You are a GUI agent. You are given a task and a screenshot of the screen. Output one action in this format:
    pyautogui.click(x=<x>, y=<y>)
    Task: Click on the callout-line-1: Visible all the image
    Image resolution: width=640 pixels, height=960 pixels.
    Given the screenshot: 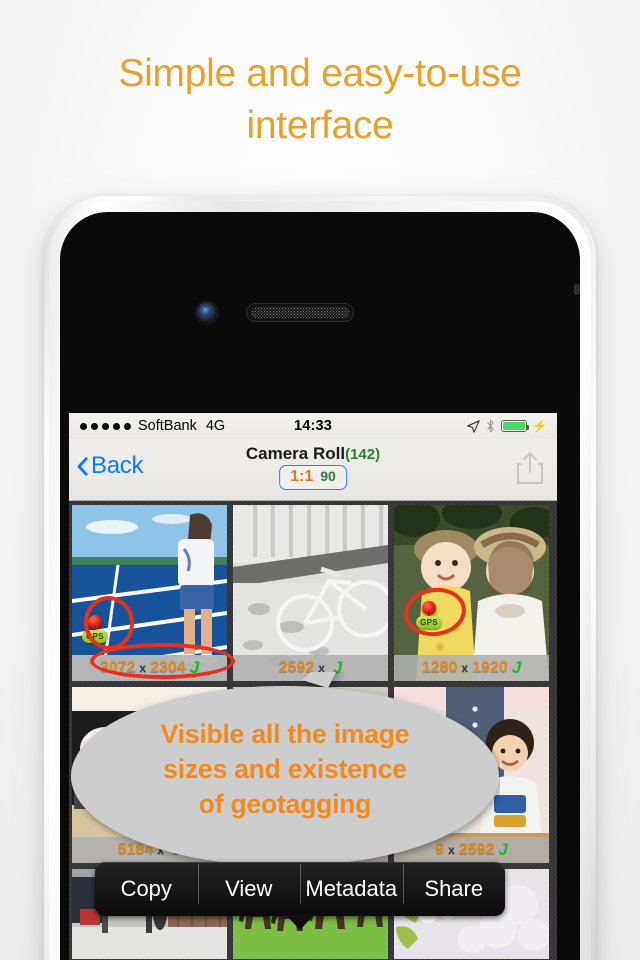 What is the action you would take?
    pyautogui.click(x=285, y=734)
    